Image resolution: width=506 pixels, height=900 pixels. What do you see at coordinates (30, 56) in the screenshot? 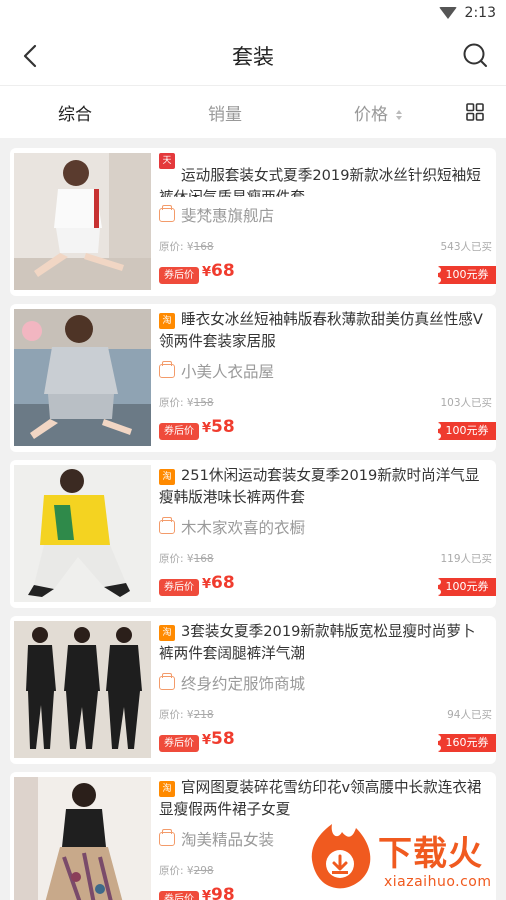
I see `chevron-left-icon` at bounding box center [30, 56].